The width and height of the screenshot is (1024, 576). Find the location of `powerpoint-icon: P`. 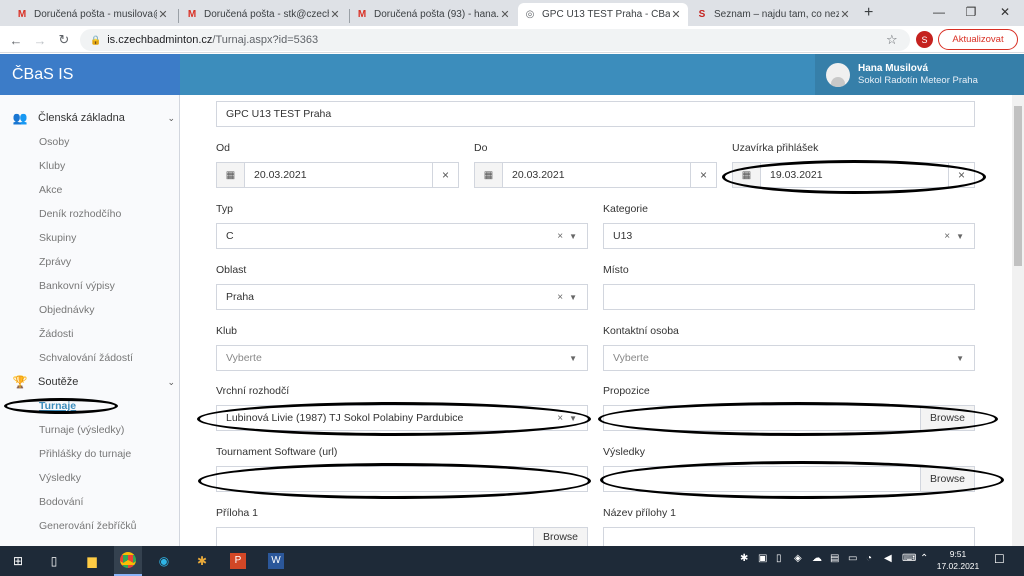

powerpoint-icon: P is located at coordinates (238, 561).